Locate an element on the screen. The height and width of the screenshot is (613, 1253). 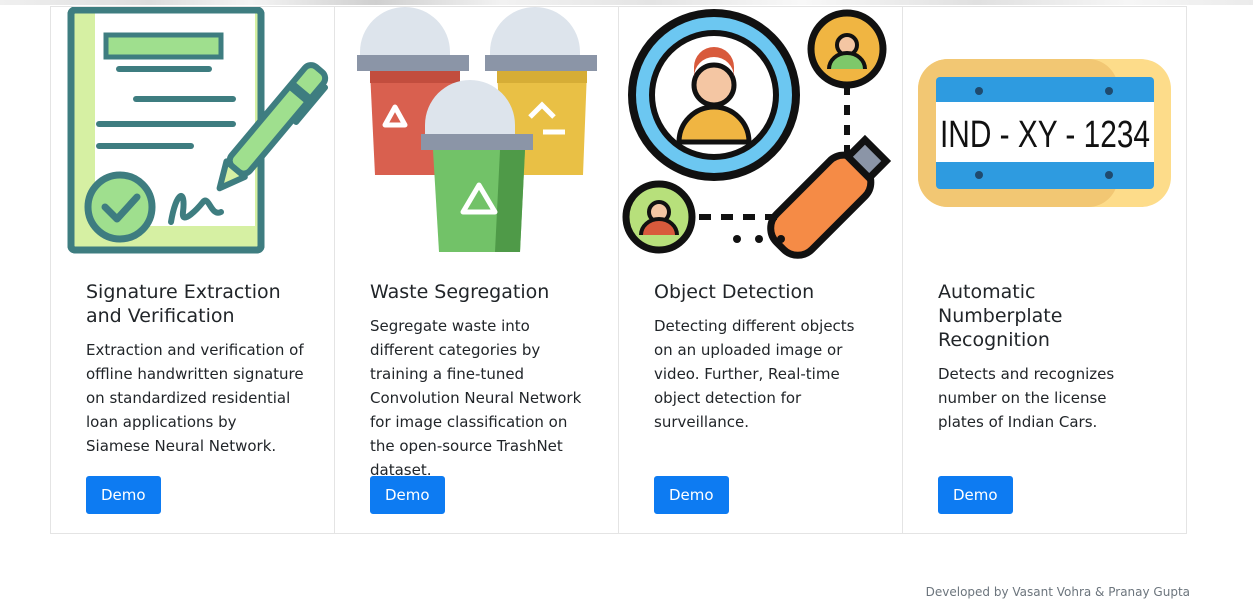
recycling-bins-icon is located at coordinates (477, 134).